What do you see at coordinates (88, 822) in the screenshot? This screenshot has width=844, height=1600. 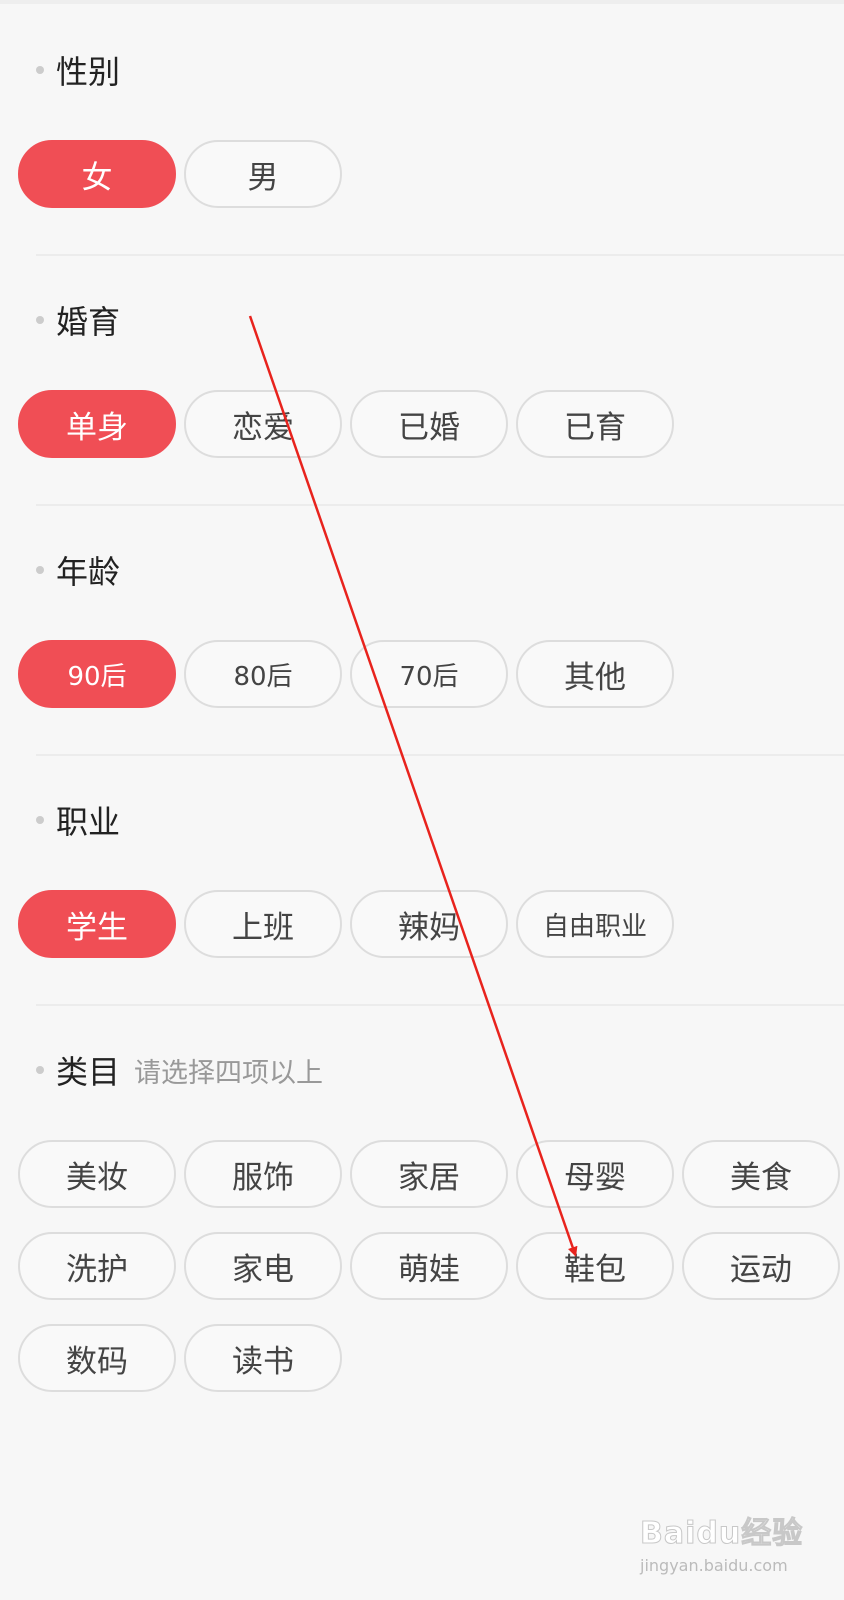 I see `section-title-occupation: 职业` at bounding box center [88, 822].